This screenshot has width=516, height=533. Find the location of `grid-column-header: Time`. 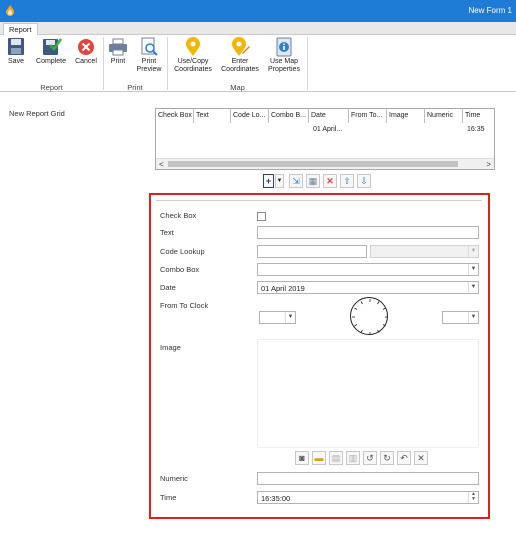

grid-column-header: Time is located at coordinates (478, 116).